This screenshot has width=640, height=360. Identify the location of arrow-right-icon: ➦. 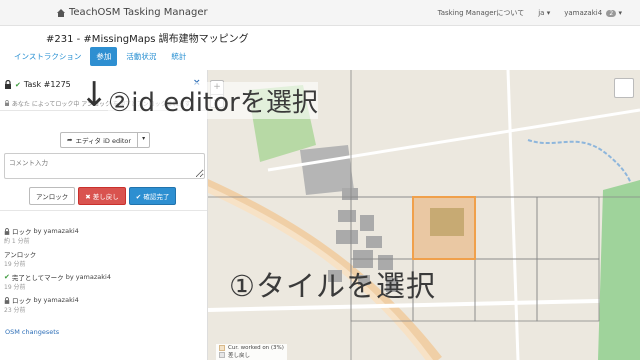
(70, 140).